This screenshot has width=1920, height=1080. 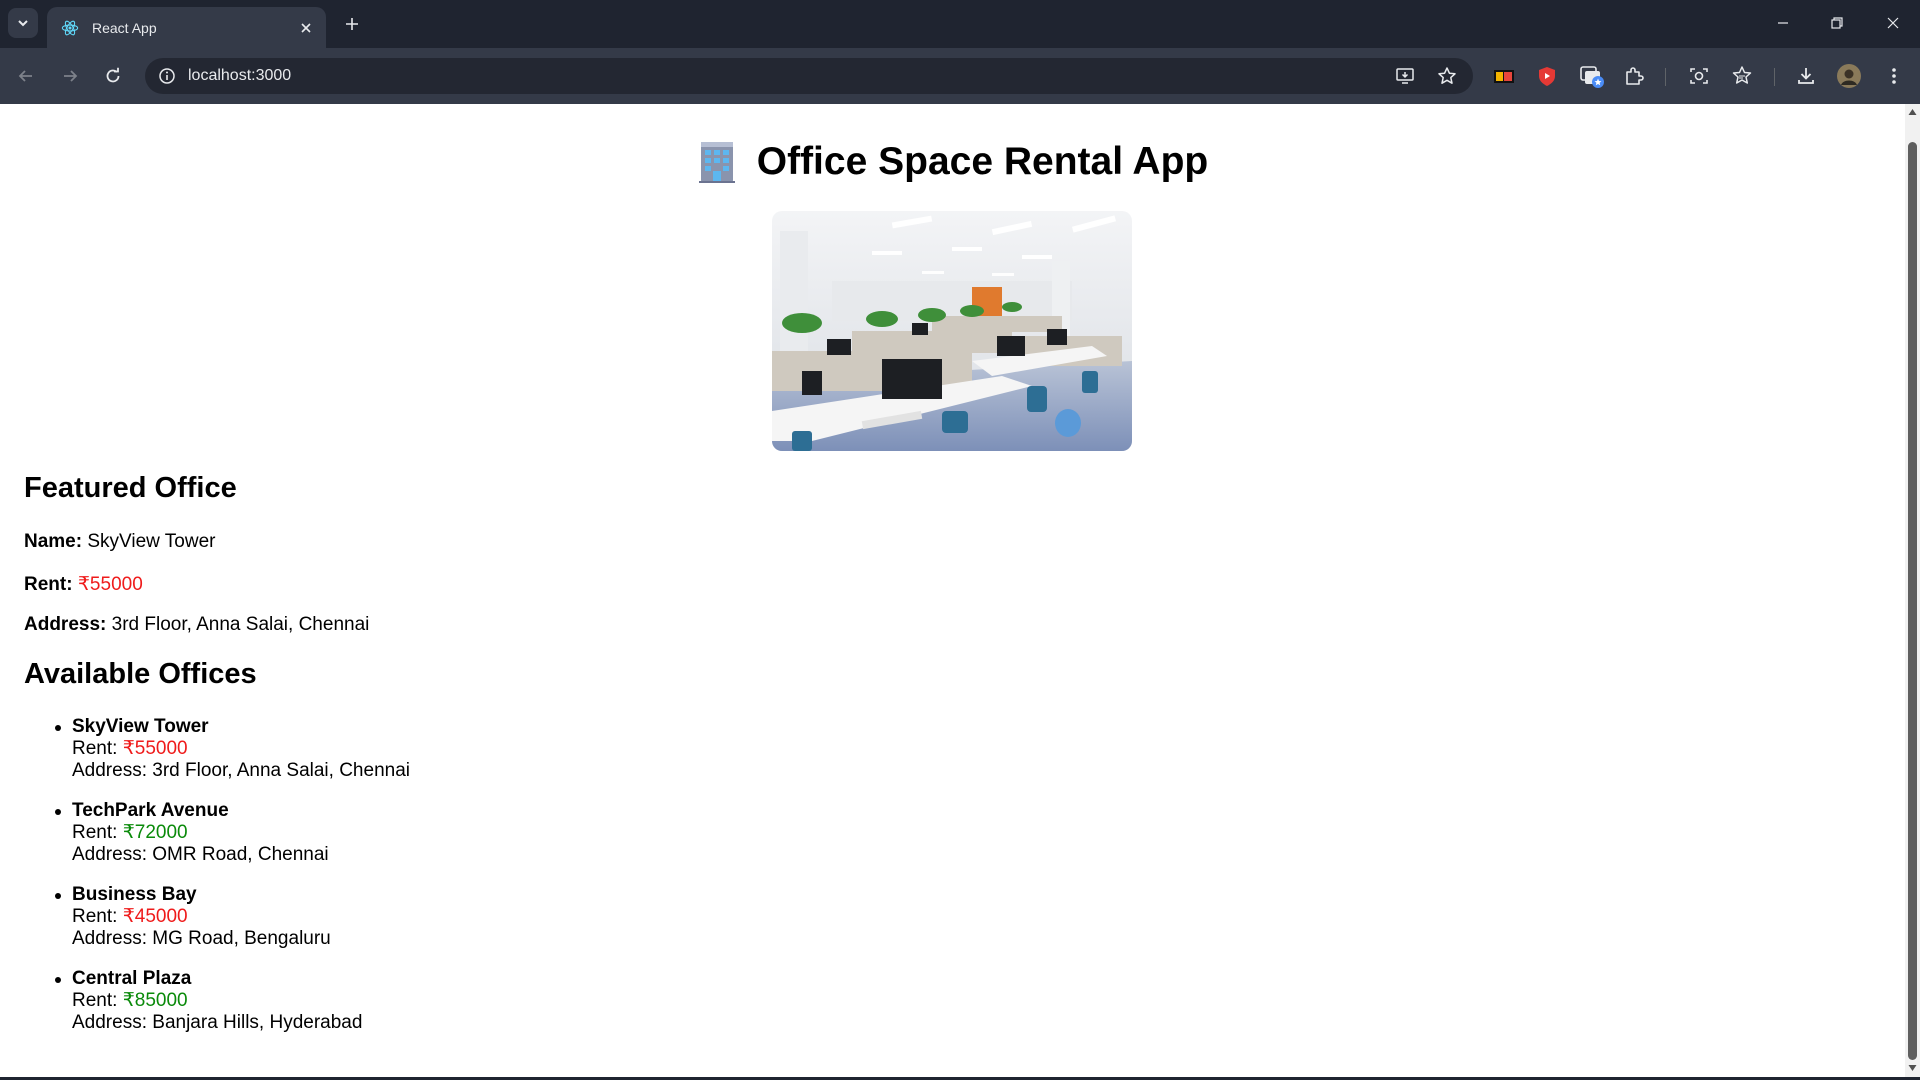 I want to click on arrow-left-icon, so click(x=25, y=76).